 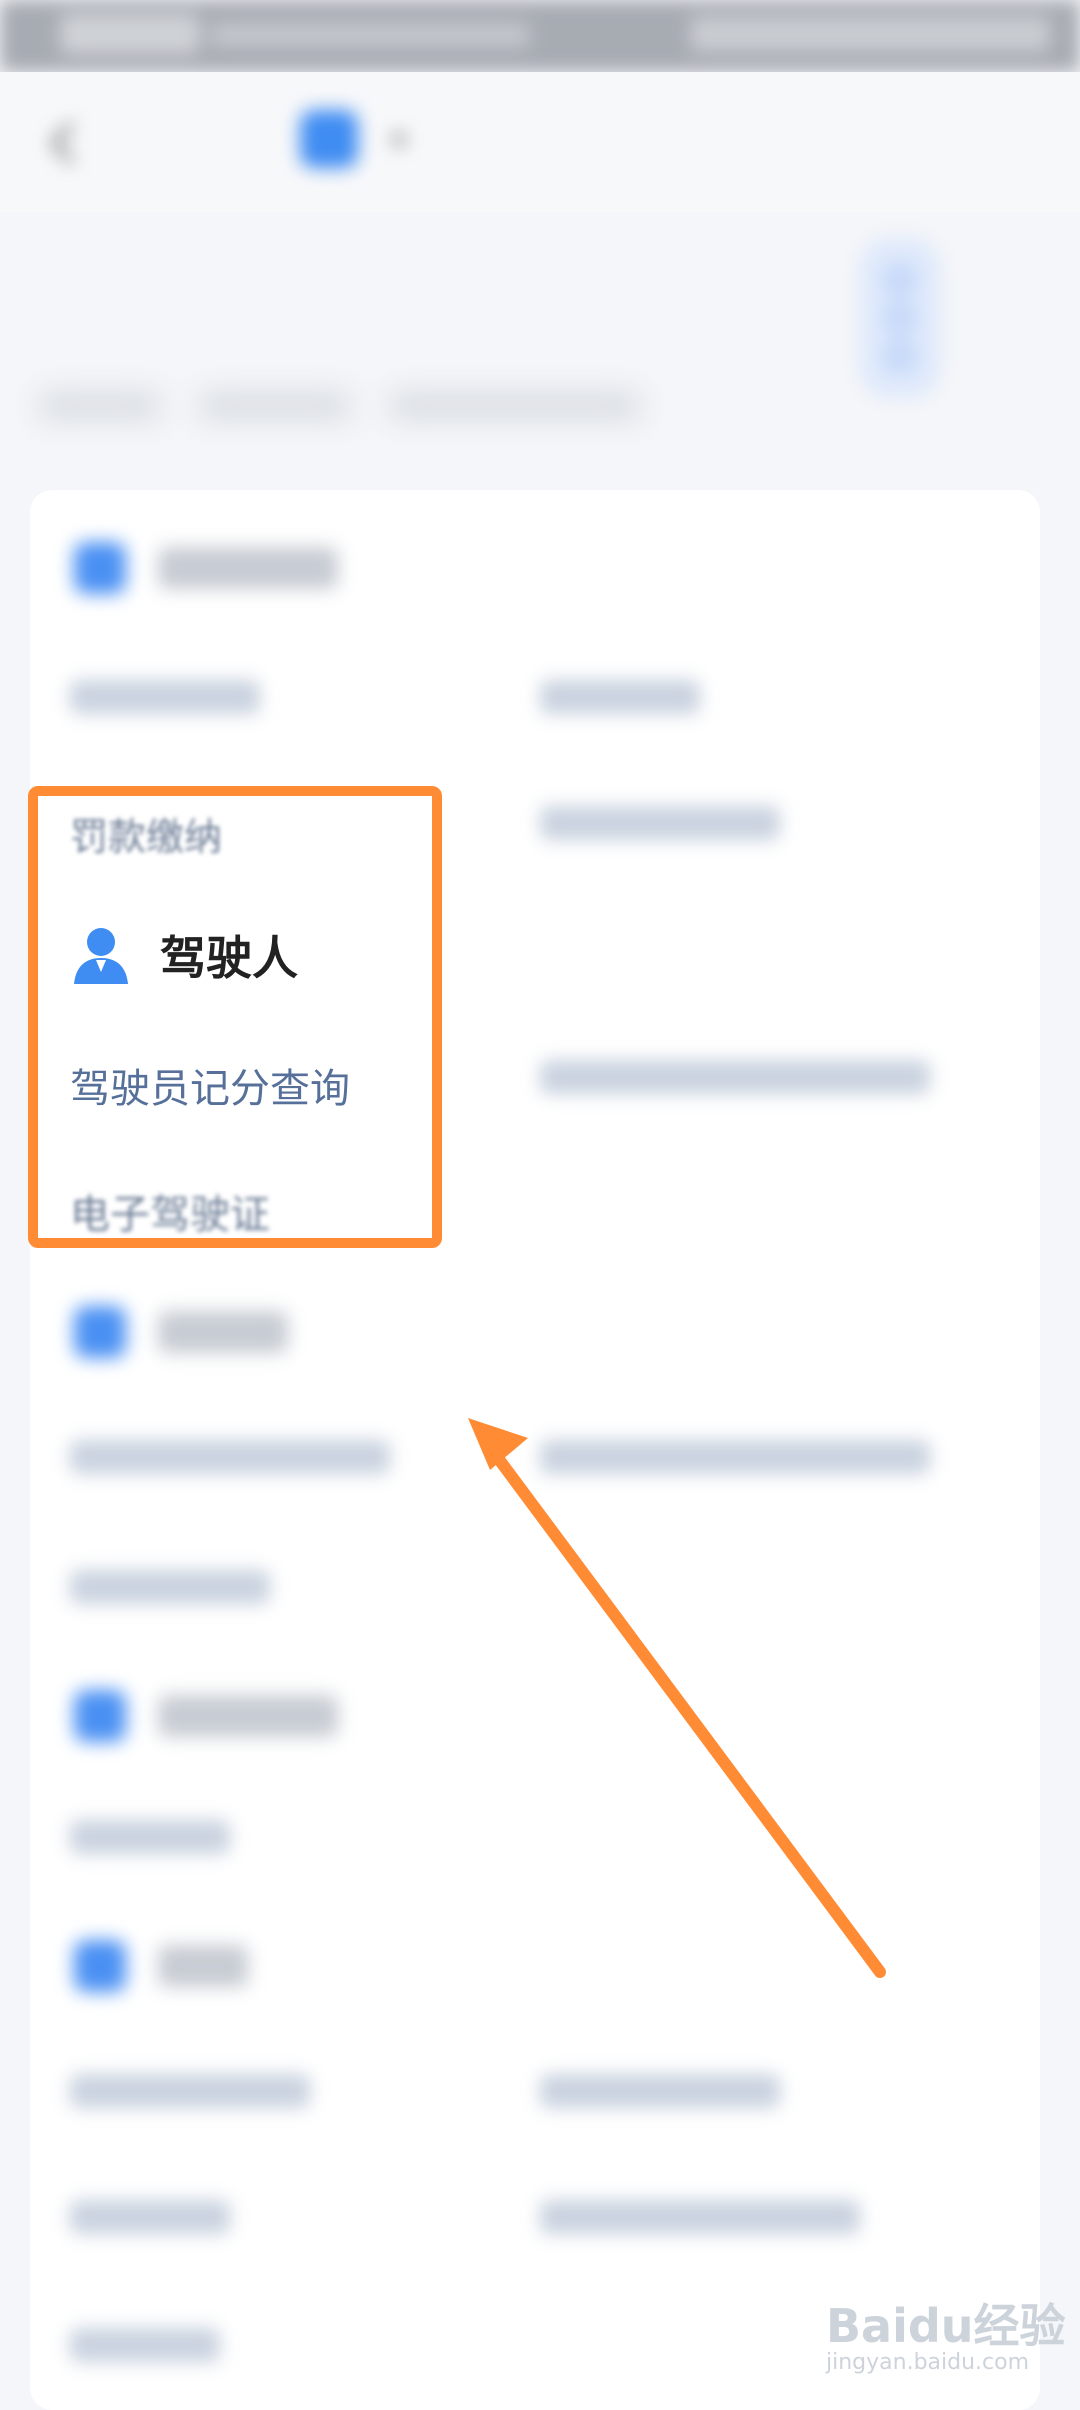 I want to click on section-other-head, so click(x=161, y=1966).